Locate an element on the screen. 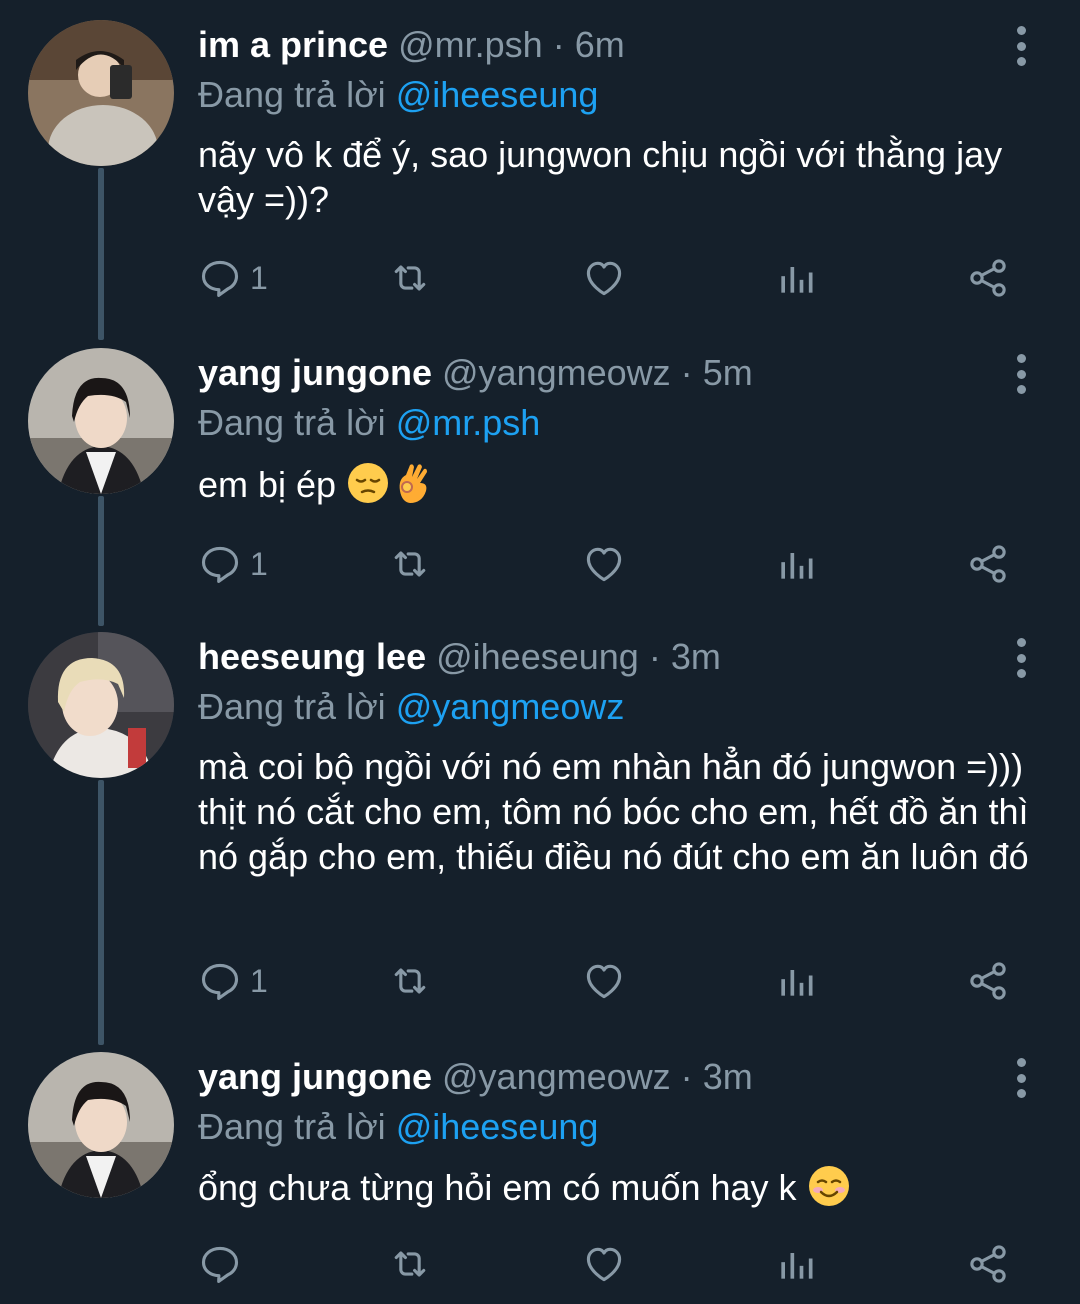  tweet-text-container: ổng chưa từng hỏi em có muốn hay k is located at coordinates (618, 1187).